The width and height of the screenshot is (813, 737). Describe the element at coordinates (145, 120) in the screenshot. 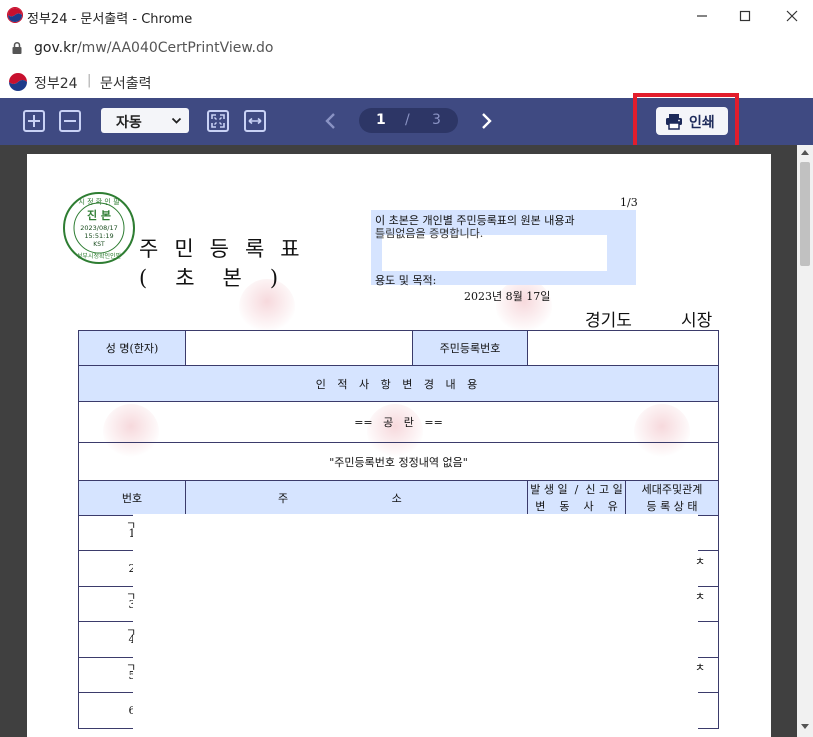

I see `zoom-select: 자동` at that location.